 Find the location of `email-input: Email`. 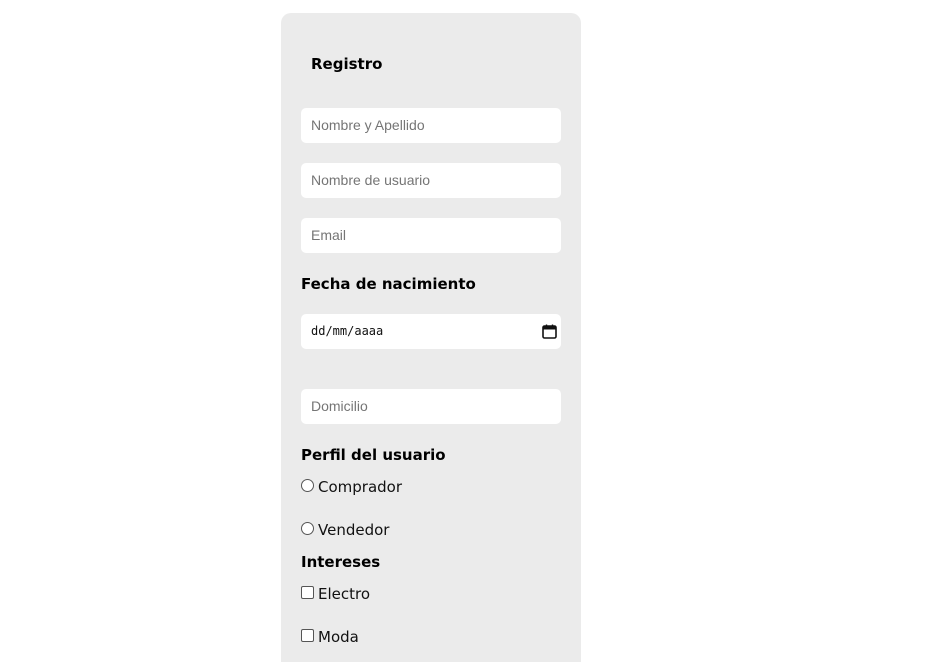

email-input: Email is located at coordinates (431, 235).